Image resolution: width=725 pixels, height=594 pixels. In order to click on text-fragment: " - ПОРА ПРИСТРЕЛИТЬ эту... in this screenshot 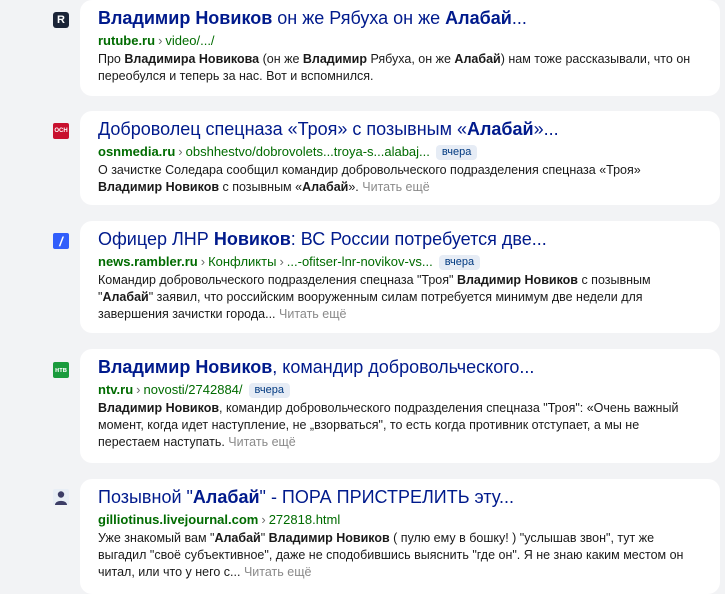, I will do `click(386, 497)`.